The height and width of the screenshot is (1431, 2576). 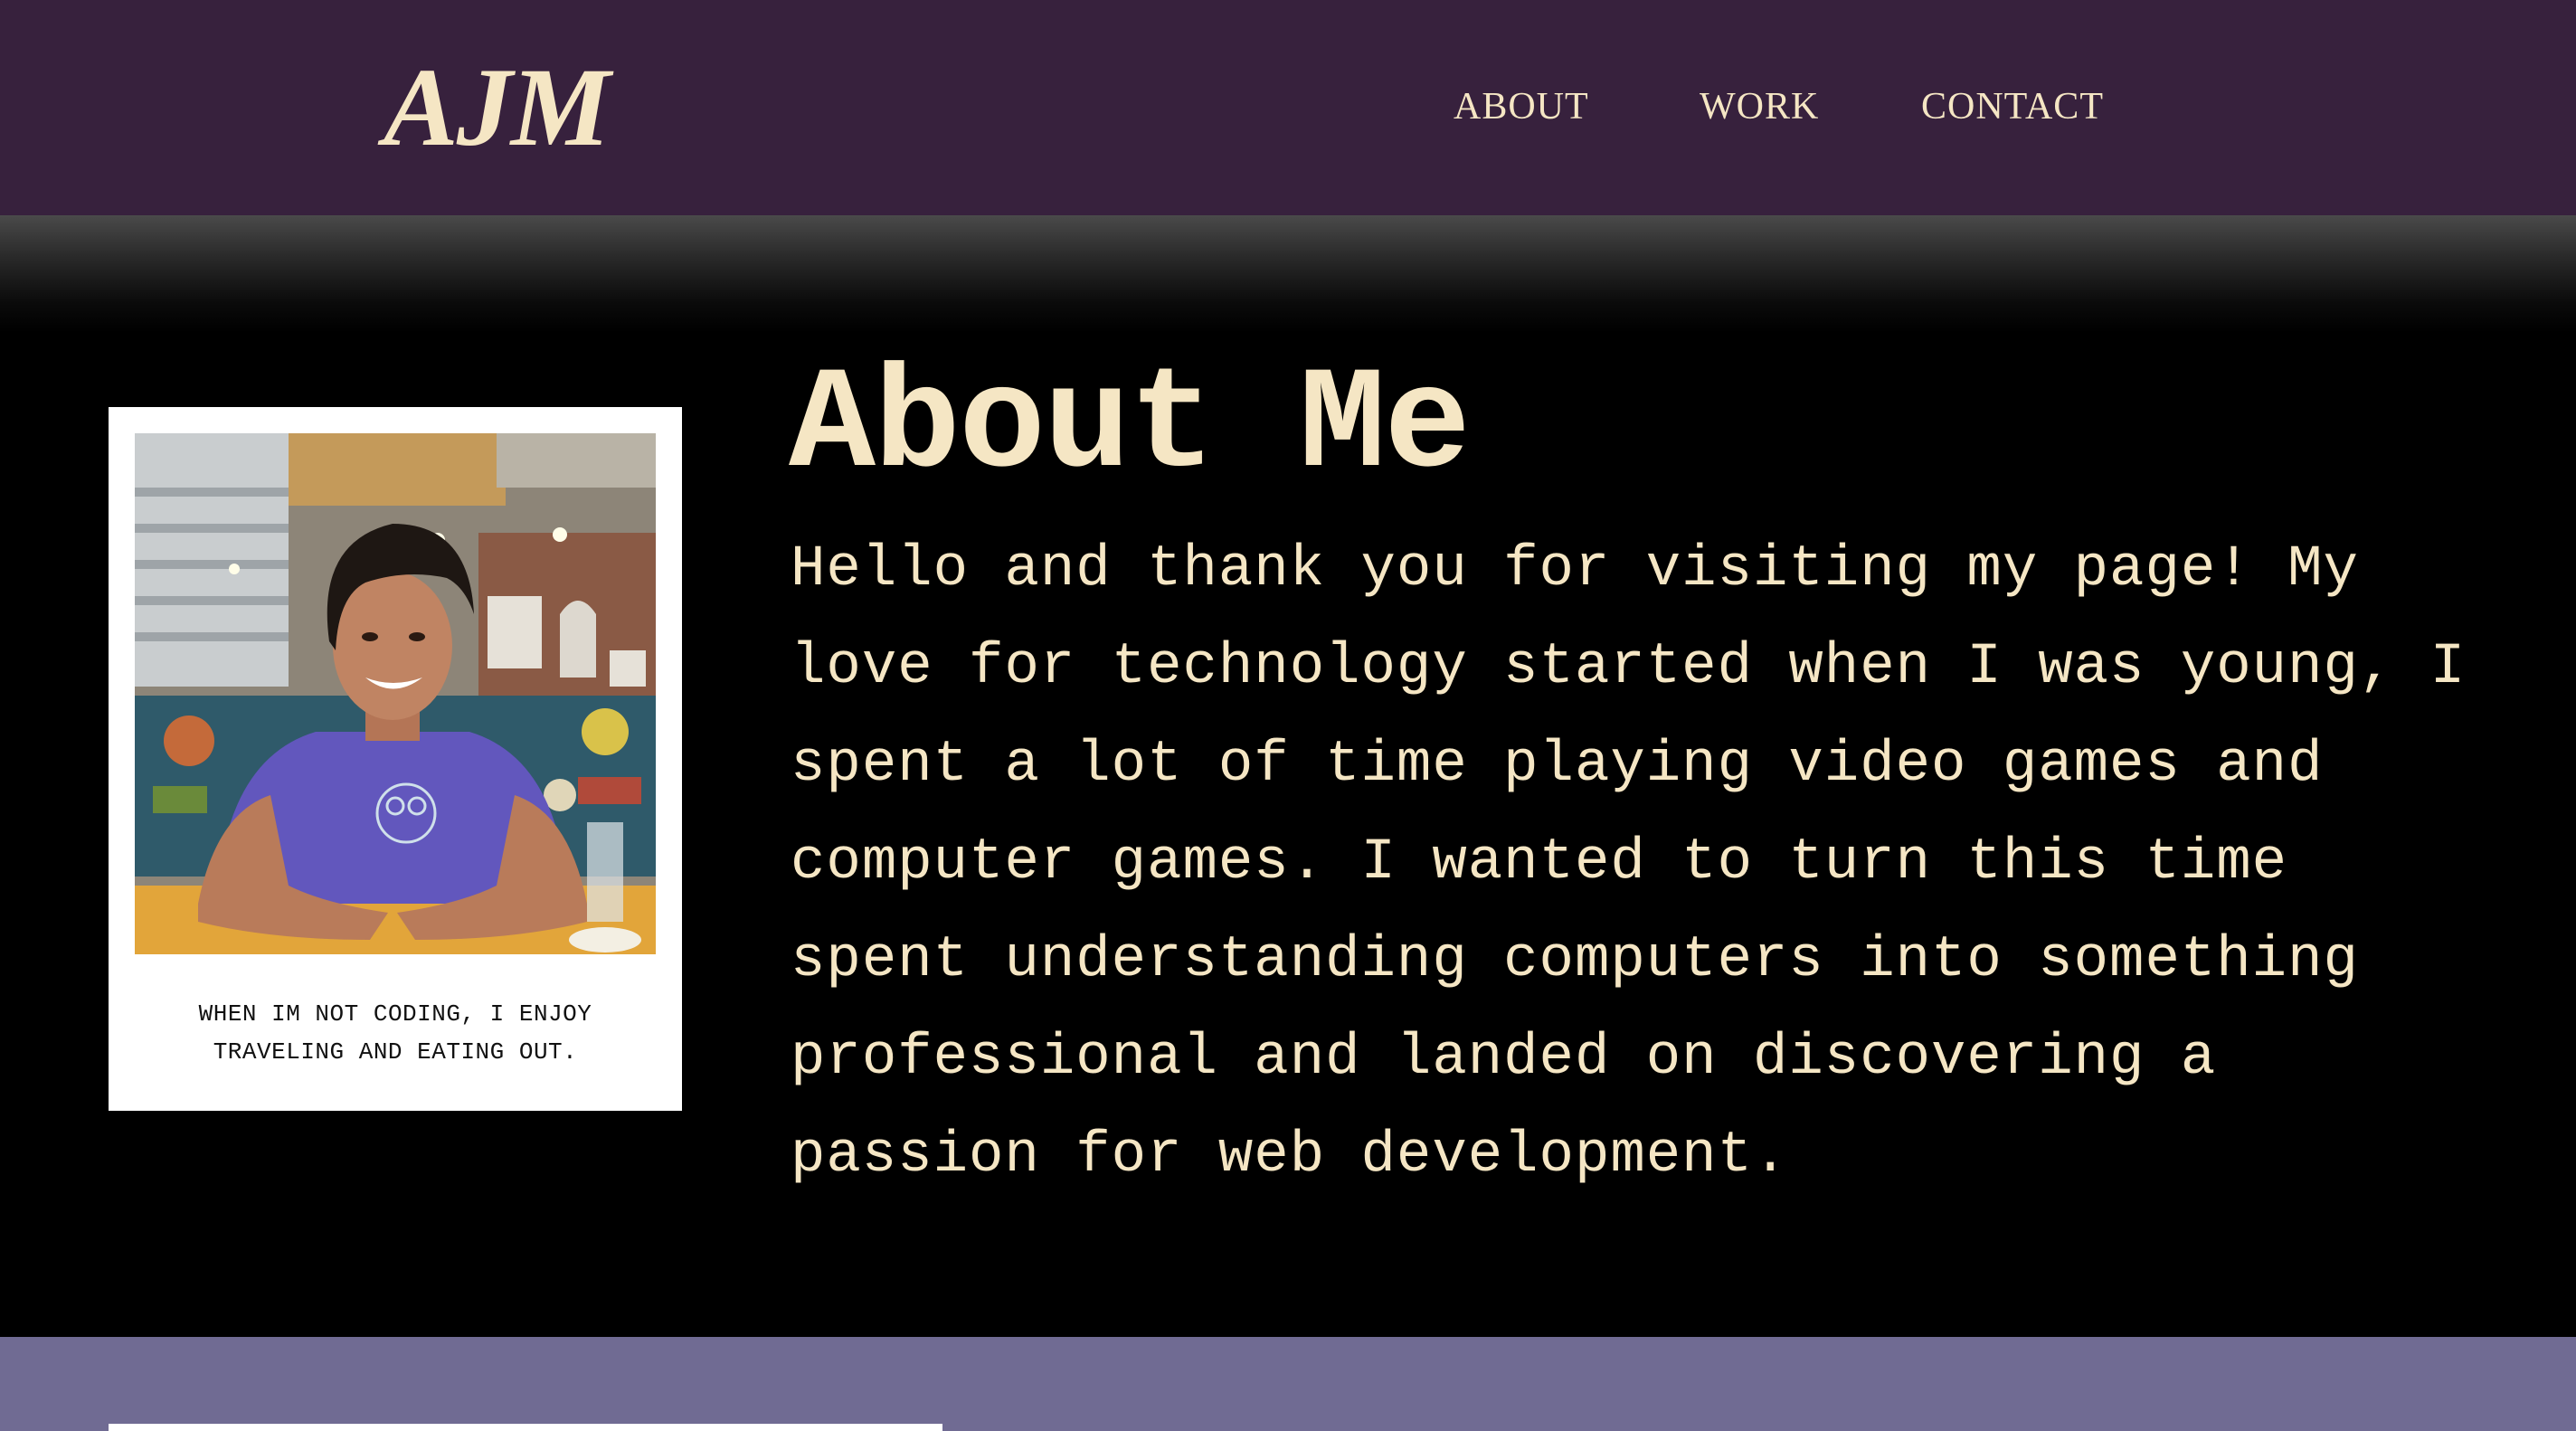 I want to click on profile-photo-image, so click(x=396, y=693).